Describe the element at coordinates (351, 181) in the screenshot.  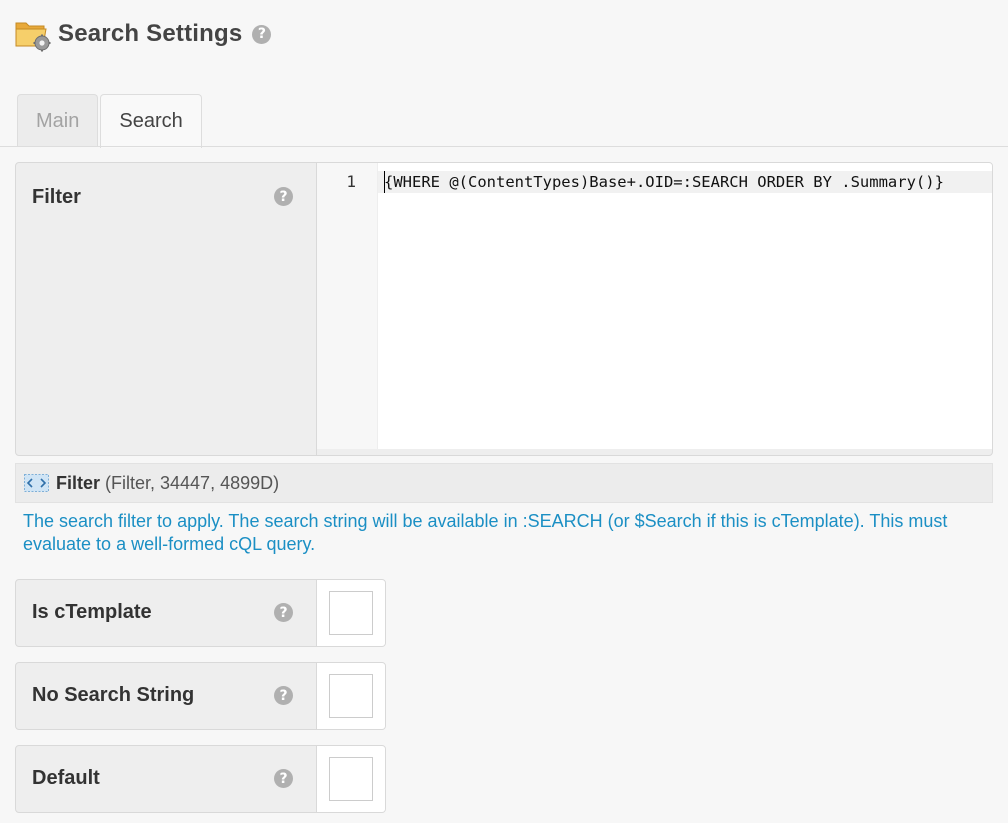
I see `line-number: 1` at that location.